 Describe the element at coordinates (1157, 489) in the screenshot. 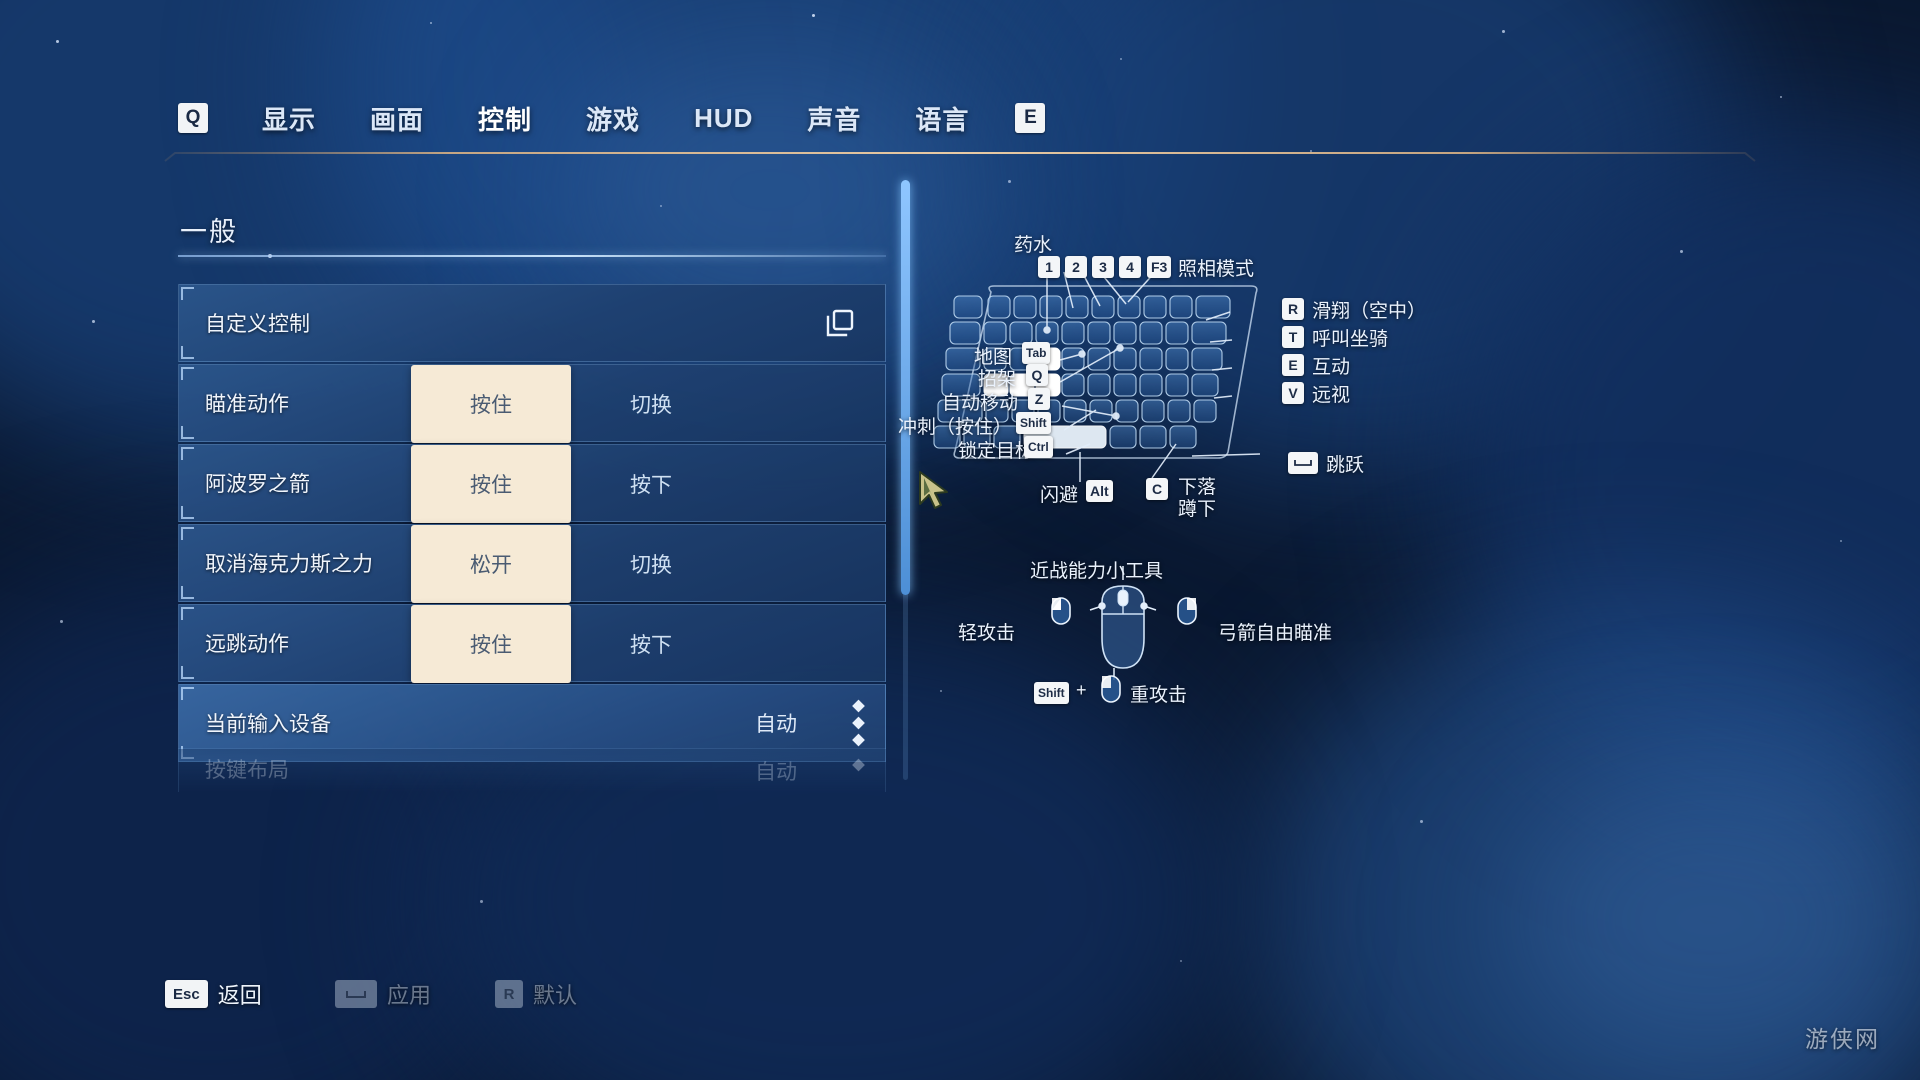

I see `crouch-key: C` at that location.